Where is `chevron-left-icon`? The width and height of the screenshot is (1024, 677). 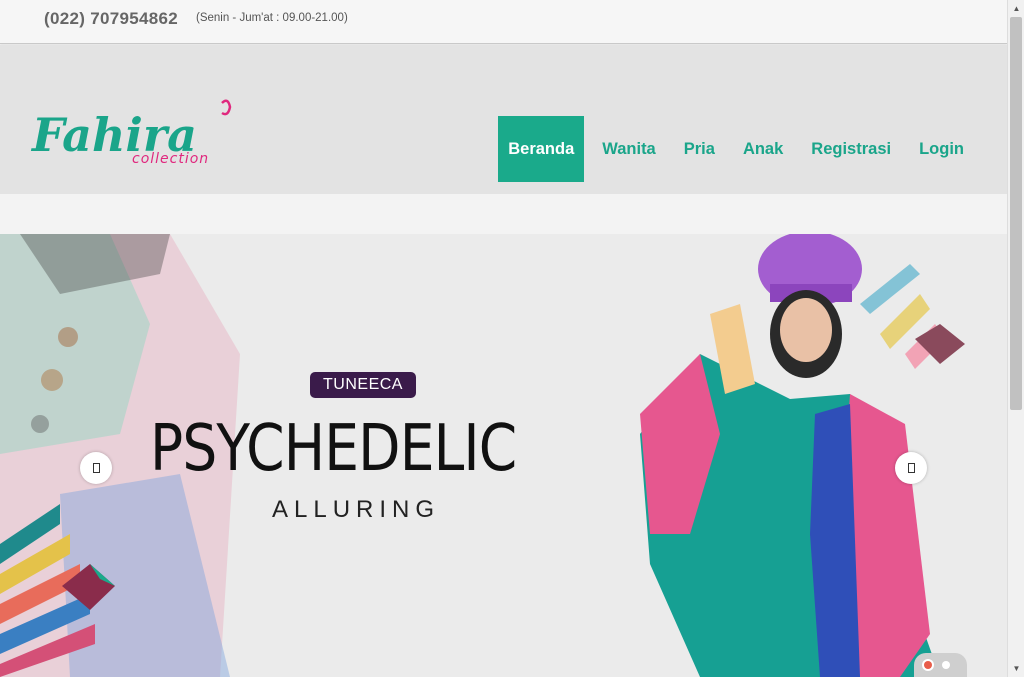
chevron-left-icon is located at coordinates (96, 468).